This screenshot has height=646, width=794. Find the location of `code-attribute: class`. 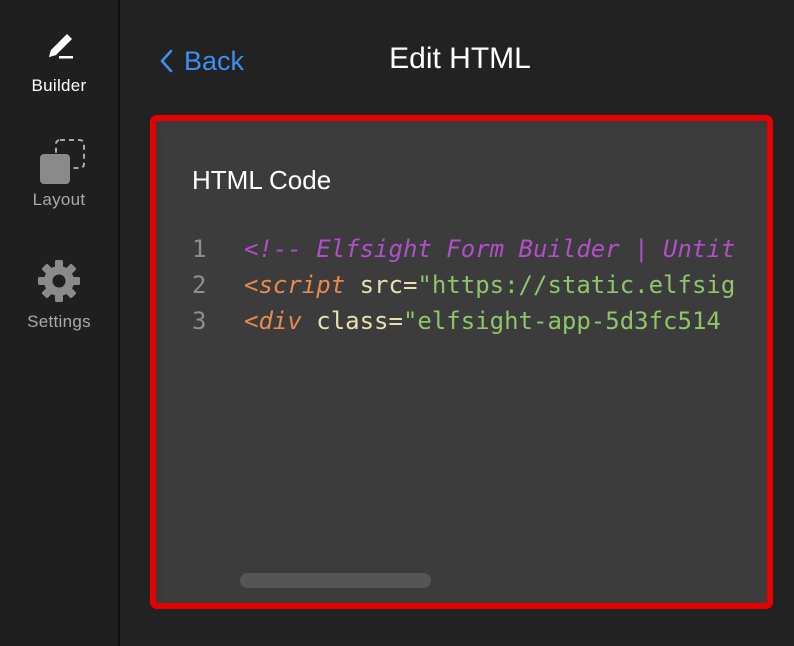

code-attribute: class is located at coordinates (345, 321).